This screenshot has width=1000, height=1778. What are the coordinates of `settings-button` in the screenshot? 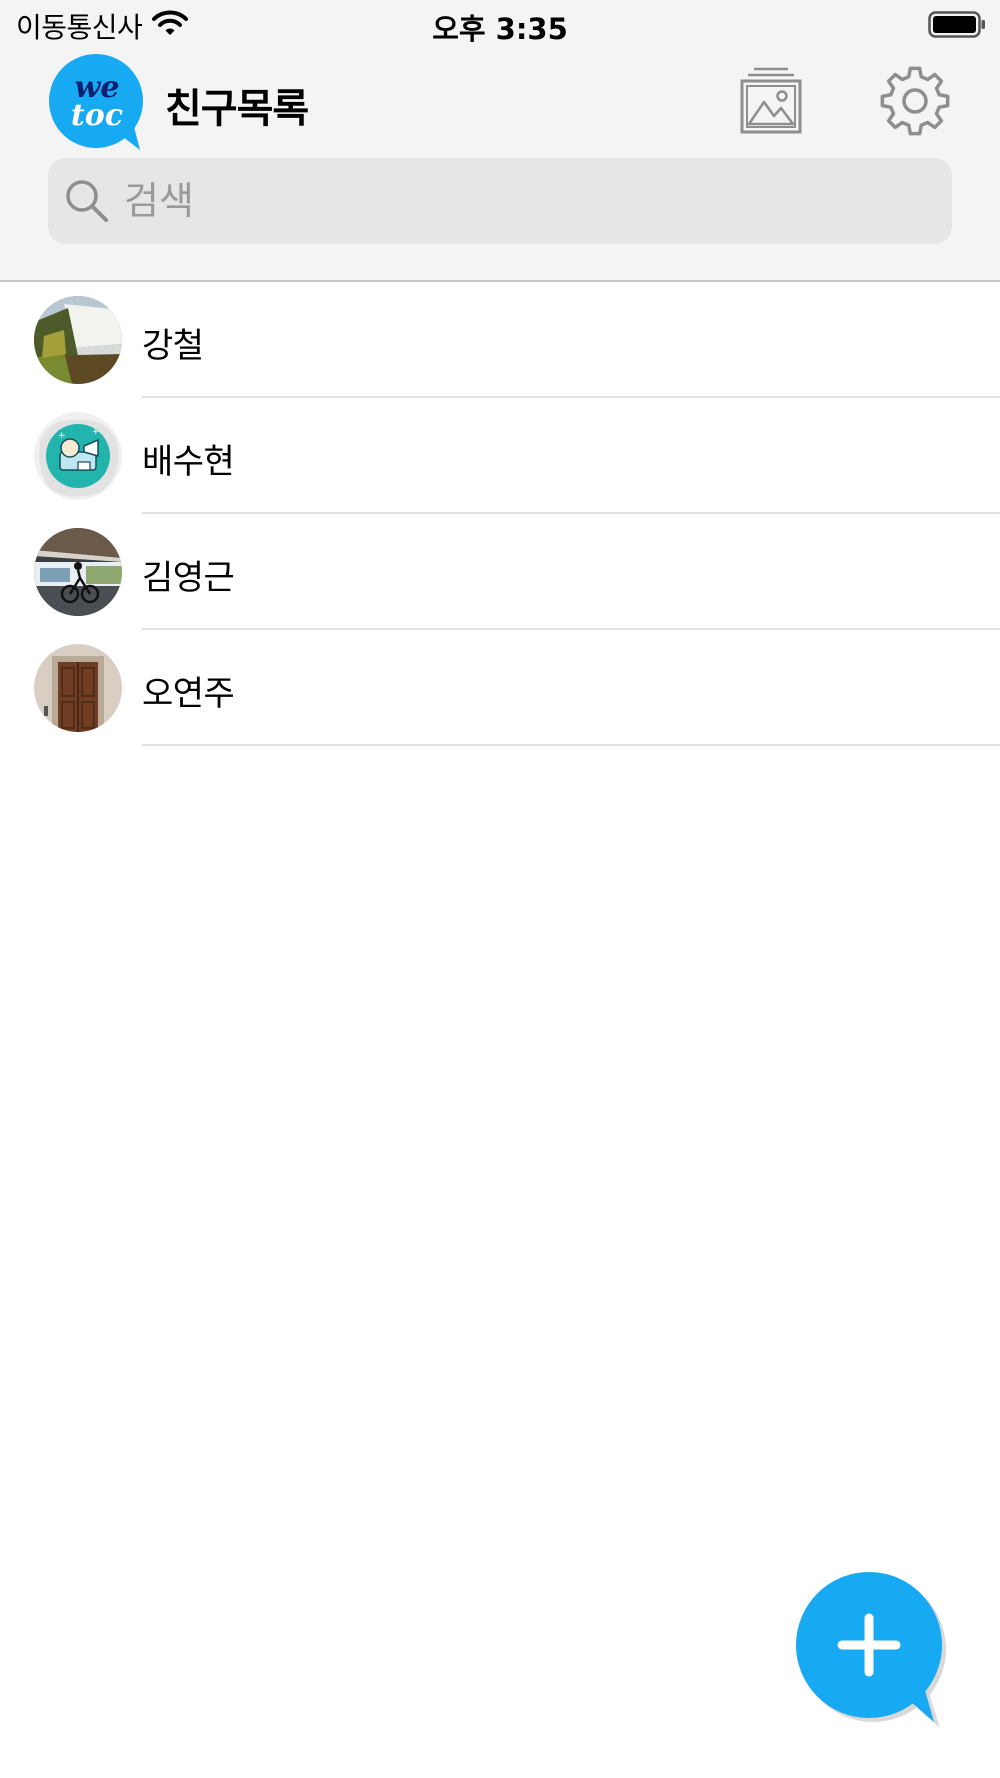 It's located at (915, 101).